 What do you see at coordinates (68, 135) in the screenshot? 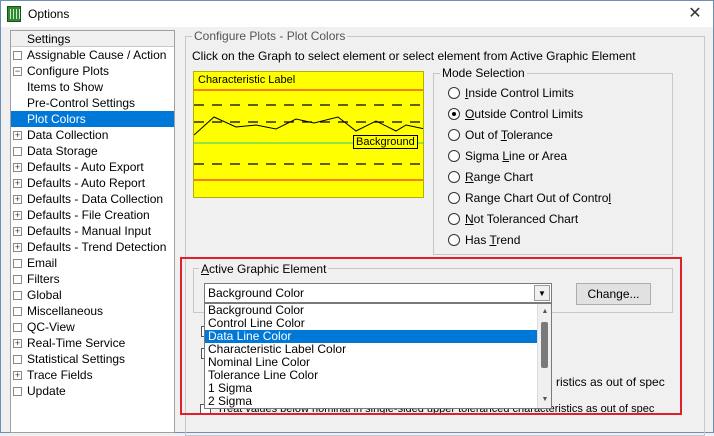
I see `sidebar-item-label: Data Collection` at bounding box center [68, 135].